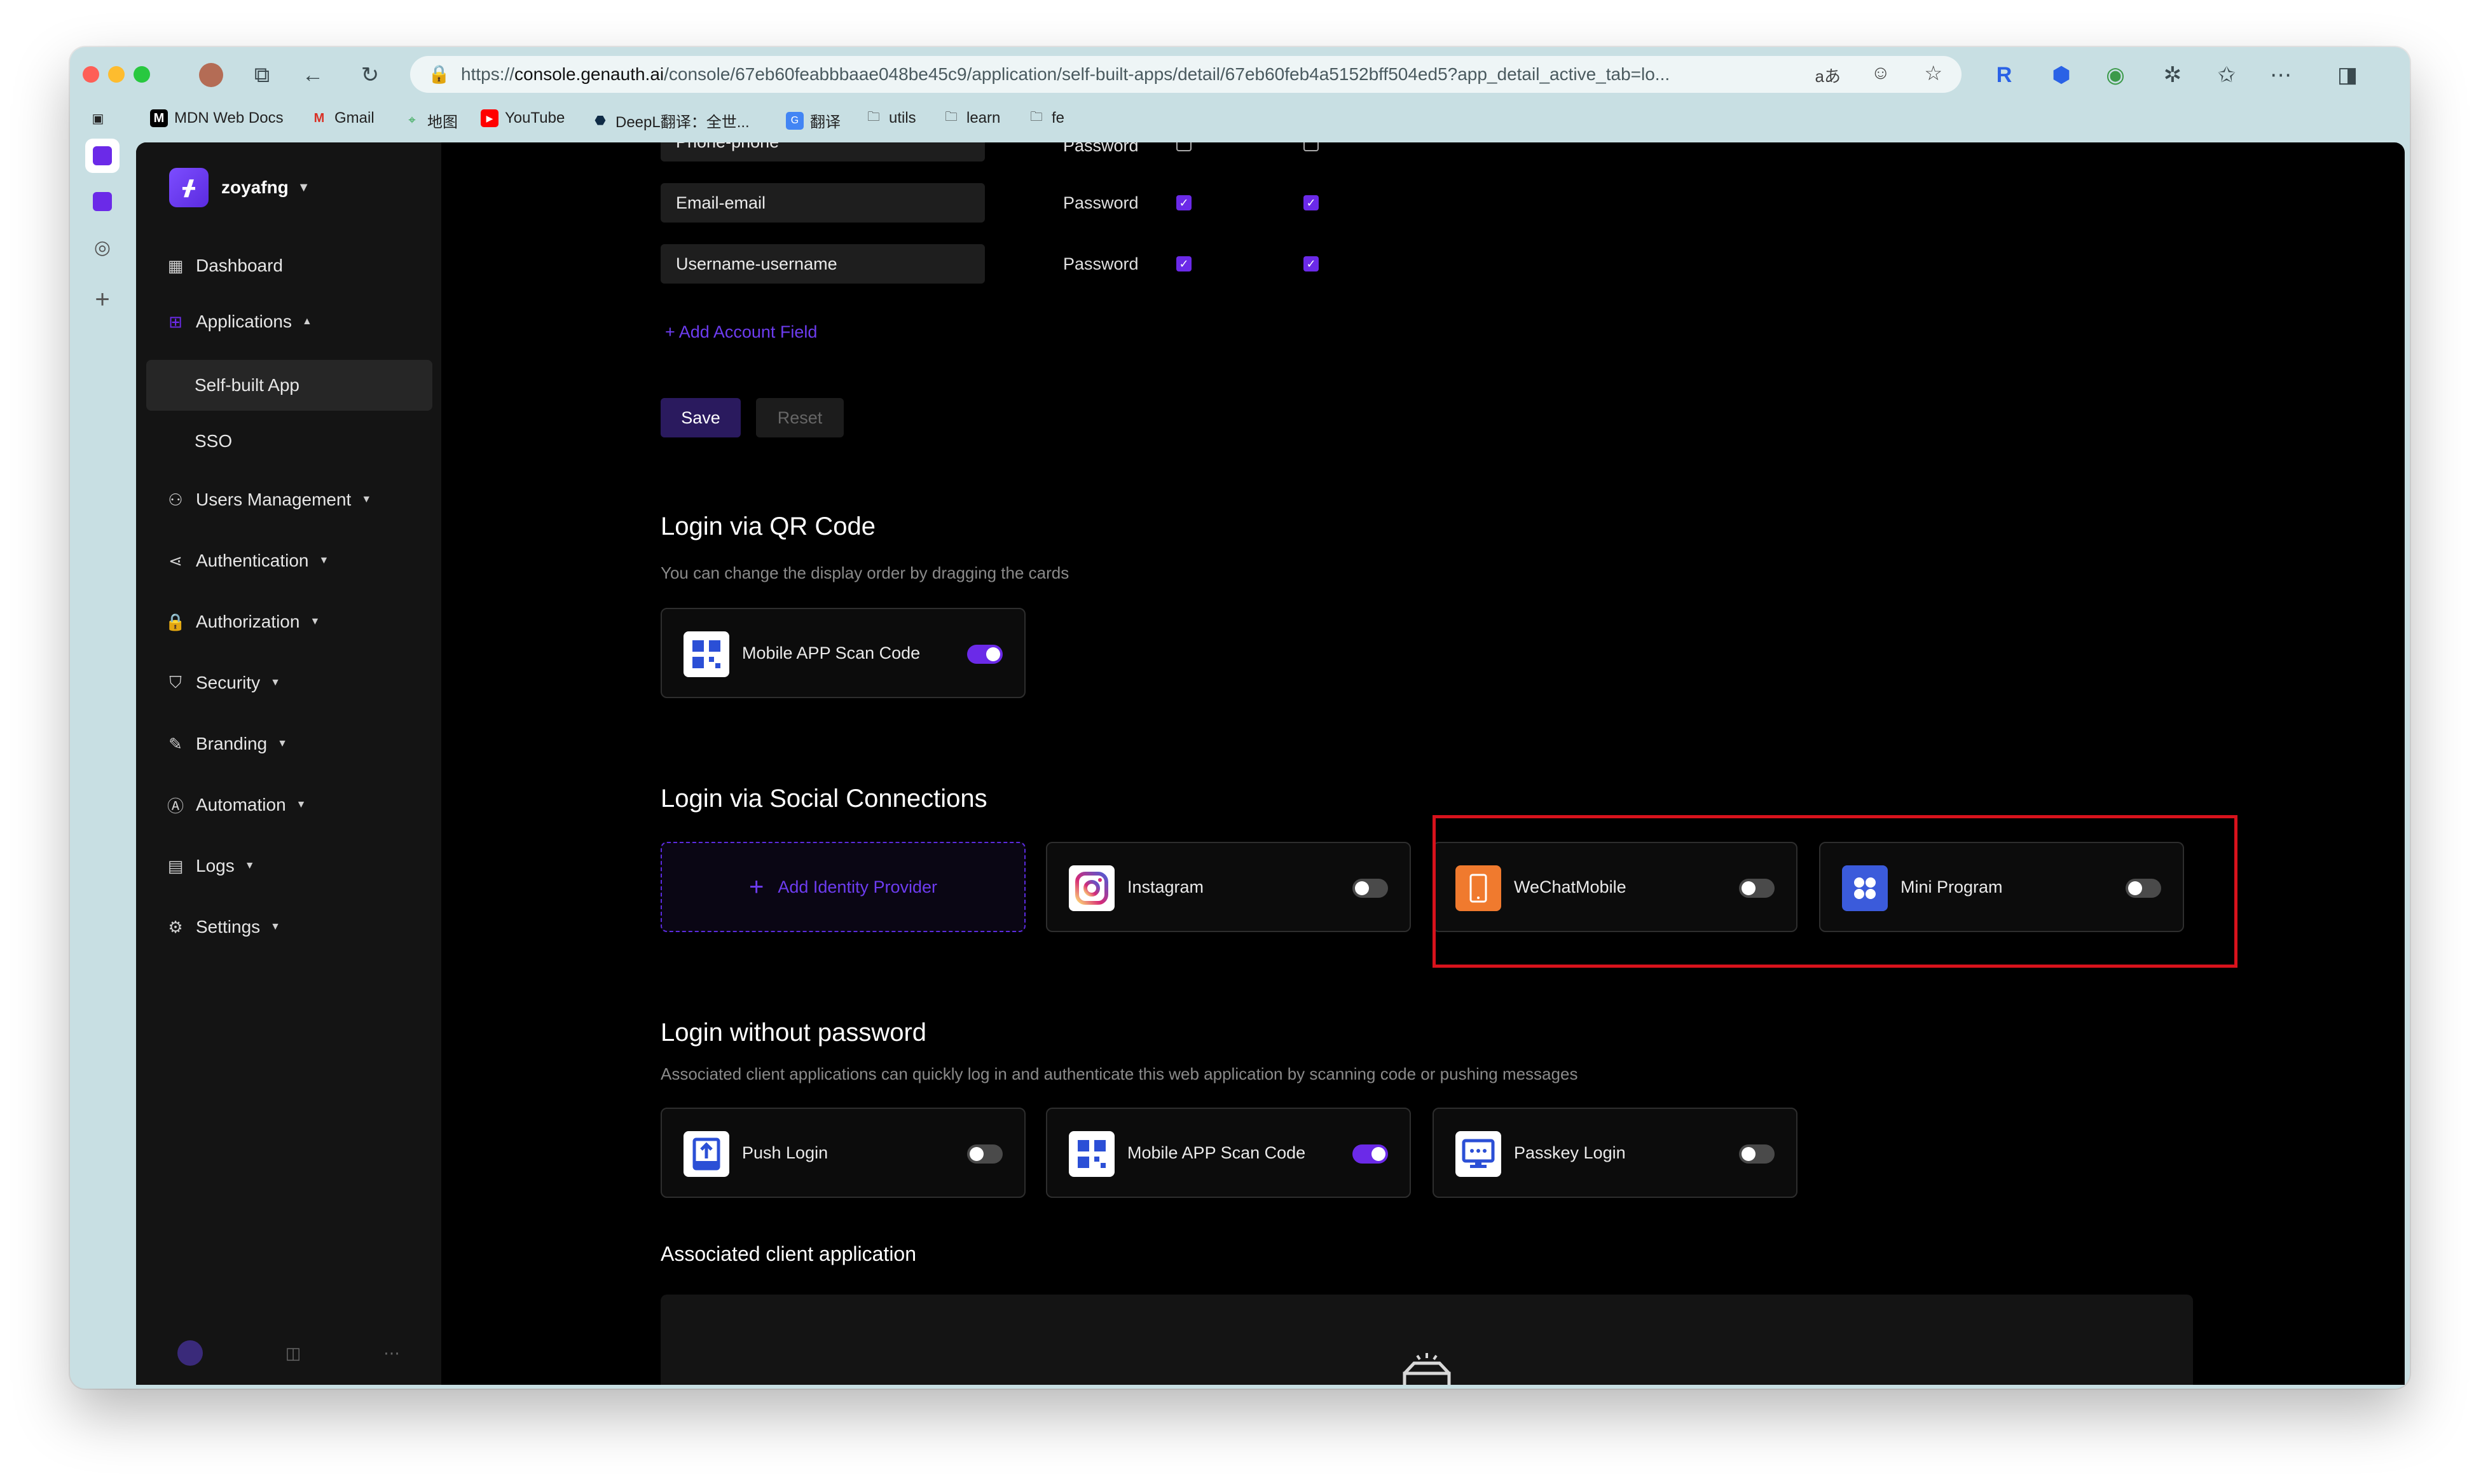 This screenshot has width=2481, height=1484. What do you see at coordinates (269, 500) in the screenshot?
I see `sidebar-item-users-management: ⚇ Users Management ▼` at bounding box center [269, 500].